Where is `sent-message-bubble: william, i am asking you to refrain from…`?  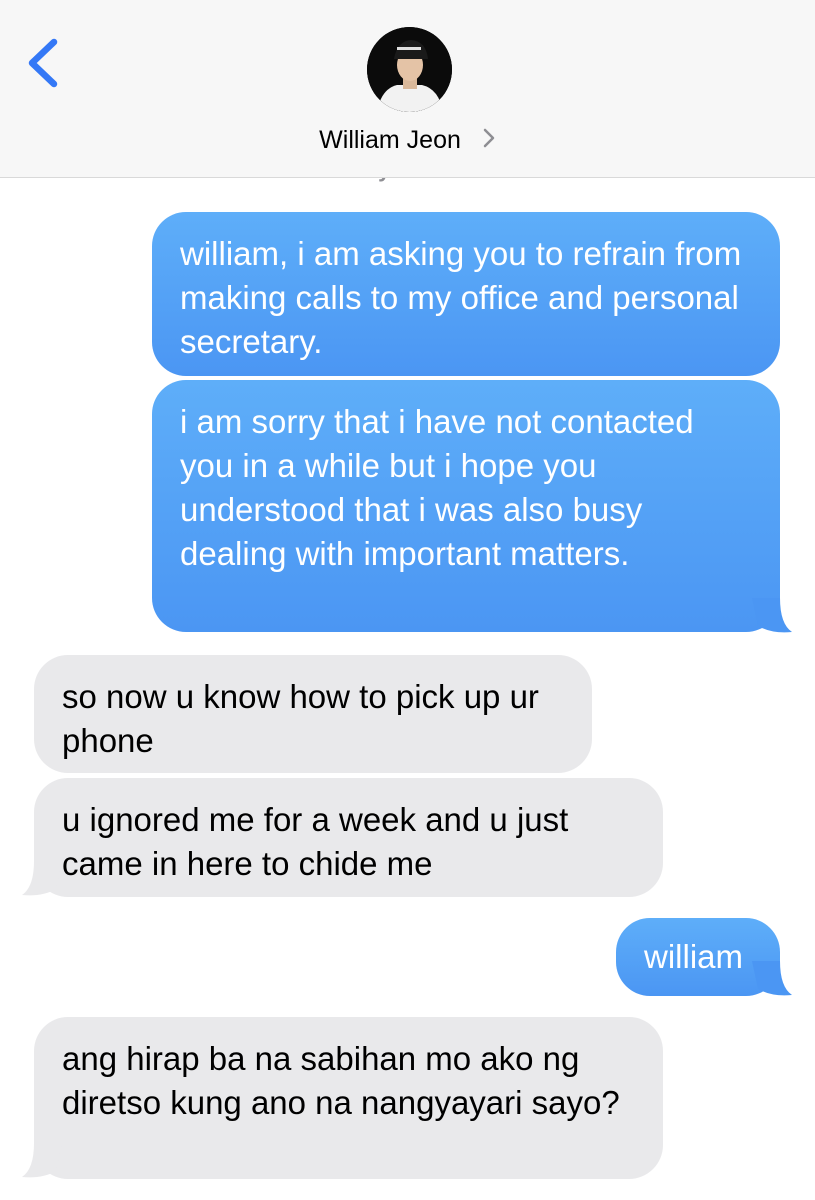
sent-message-bubble: william, i am asking you to refrain from… is located at coordinates (466, 294).